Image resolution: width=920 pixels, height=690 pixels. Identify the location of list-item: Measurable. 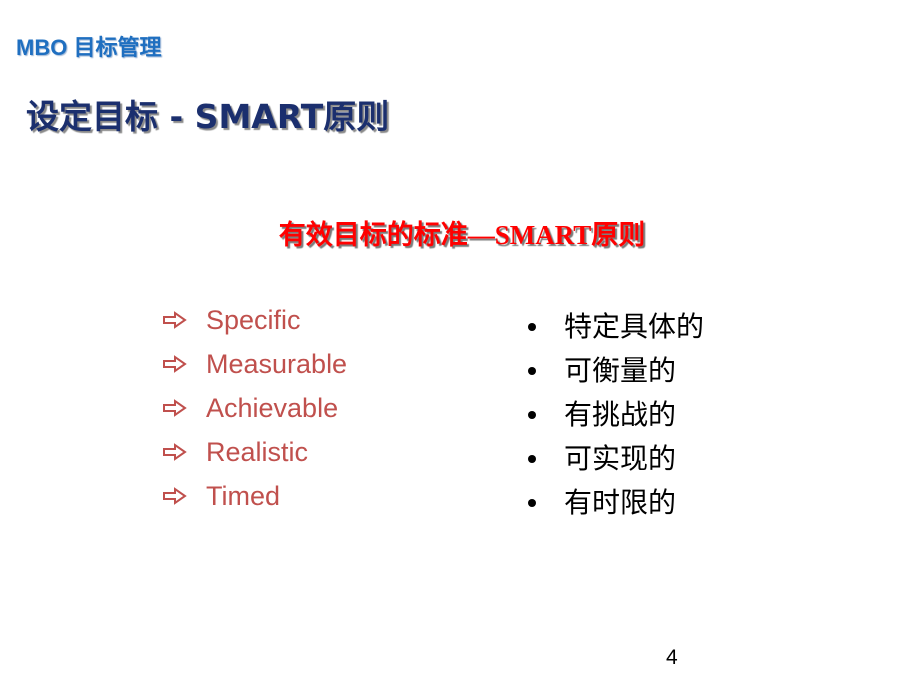
(254, 364).